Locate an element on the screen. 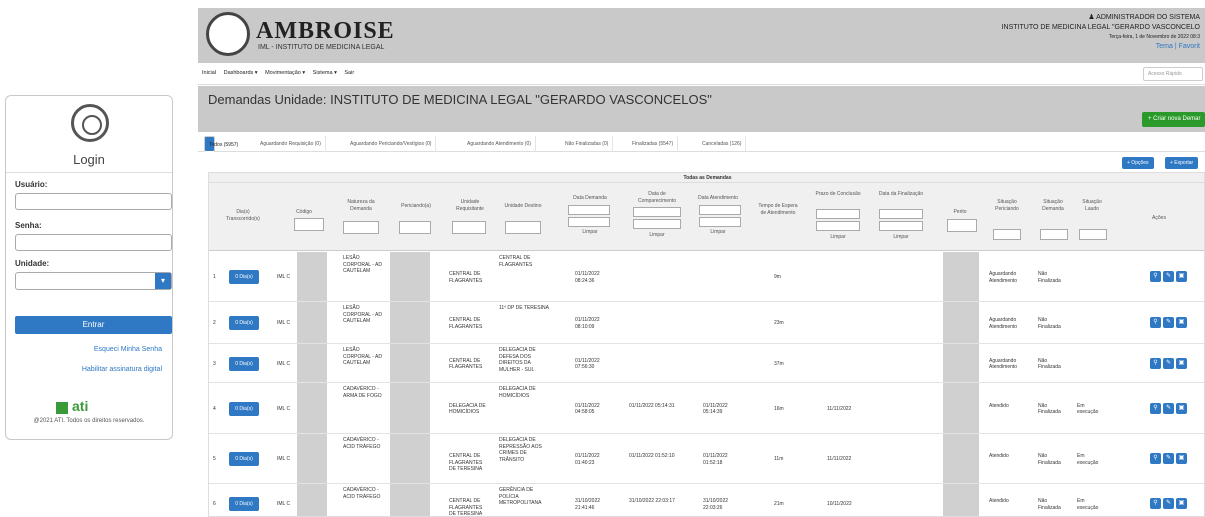 The height and width of the screenshot is (517, 1205). header-links: Tema | Favorit is located at coordinates (1178, 46).